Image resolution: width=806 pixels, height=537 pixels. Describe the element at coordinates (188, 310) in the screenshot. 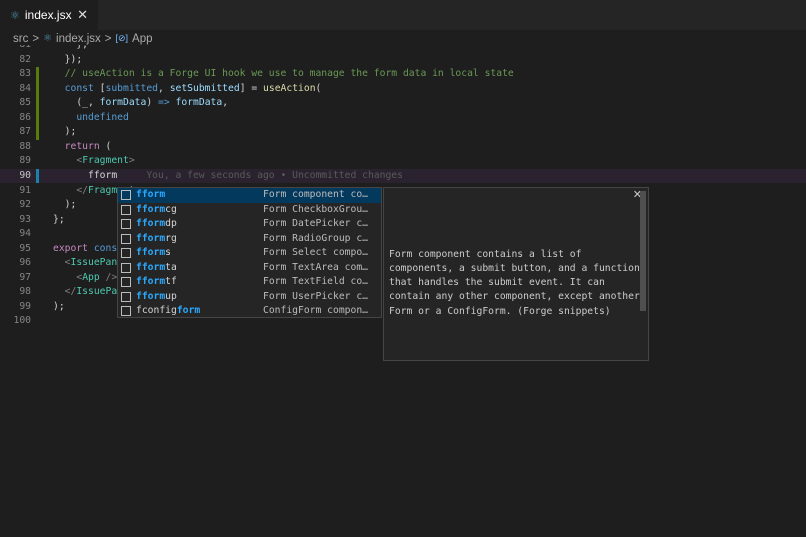

I see `suggestion-match: form` at that location.